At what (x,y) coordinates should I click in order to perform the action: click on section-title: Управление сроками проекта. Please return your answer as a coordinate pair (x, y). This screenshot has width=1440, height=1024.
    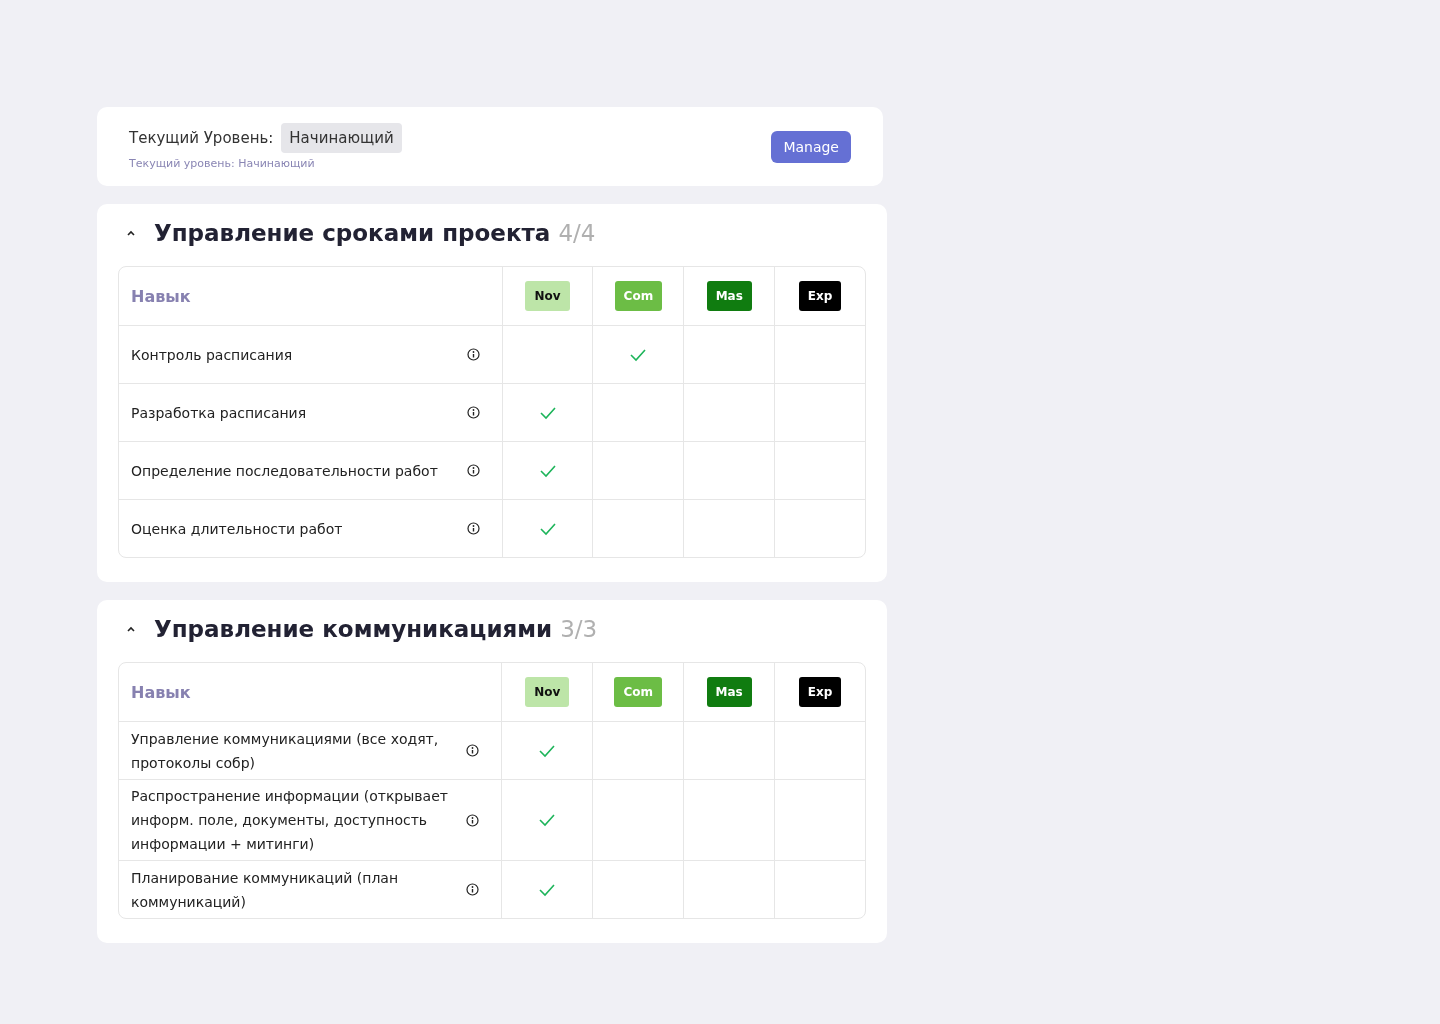
    Looking at the image, I should click on (352, 233).